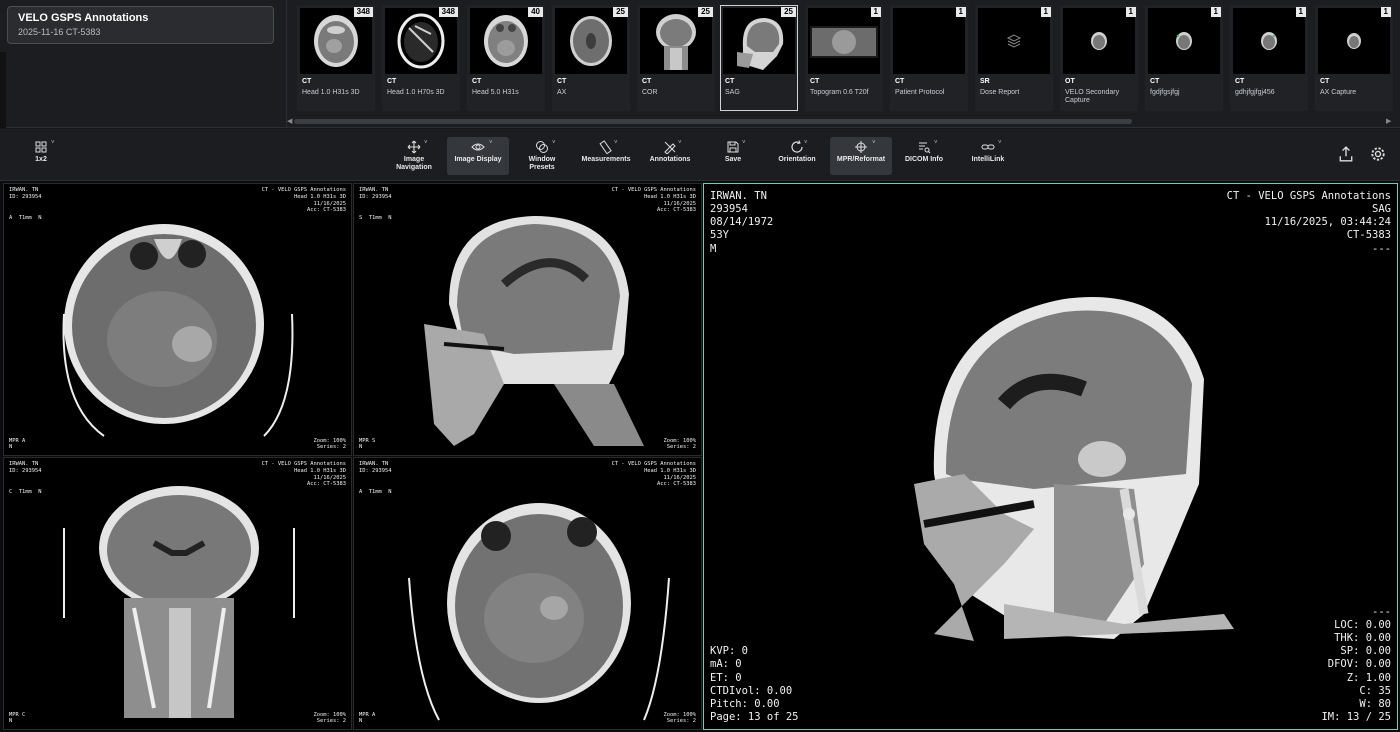  Describe the element at coordinates (1354, 58) in the screenshot. I see `series-thumb-13: 1 CT AX Capture` at that location.